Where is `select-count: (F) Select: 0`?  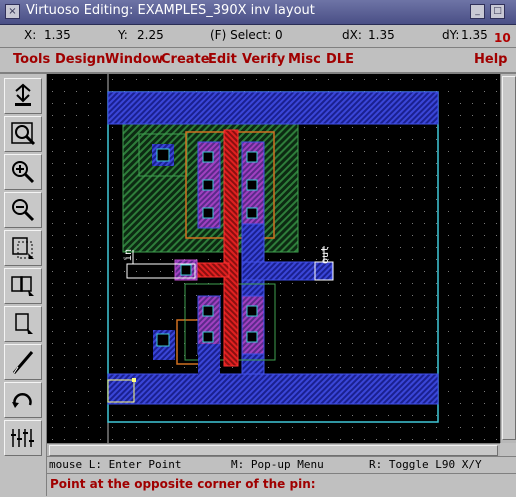 select-count: (F) Select: 0 is located at coordinates (246, 35).